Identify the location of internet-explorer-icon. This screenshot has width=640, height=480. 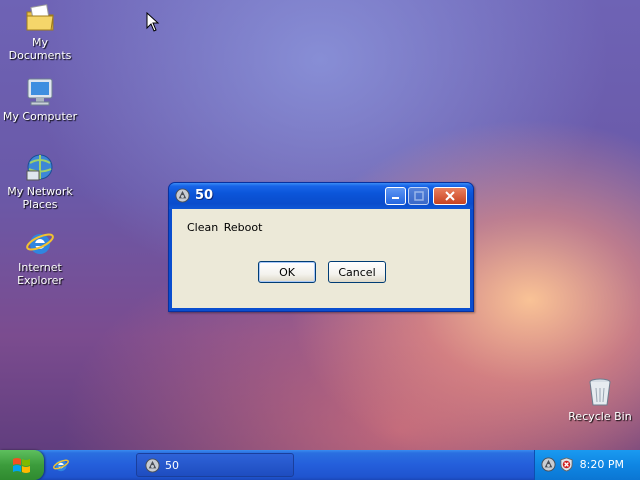
(40, 243).